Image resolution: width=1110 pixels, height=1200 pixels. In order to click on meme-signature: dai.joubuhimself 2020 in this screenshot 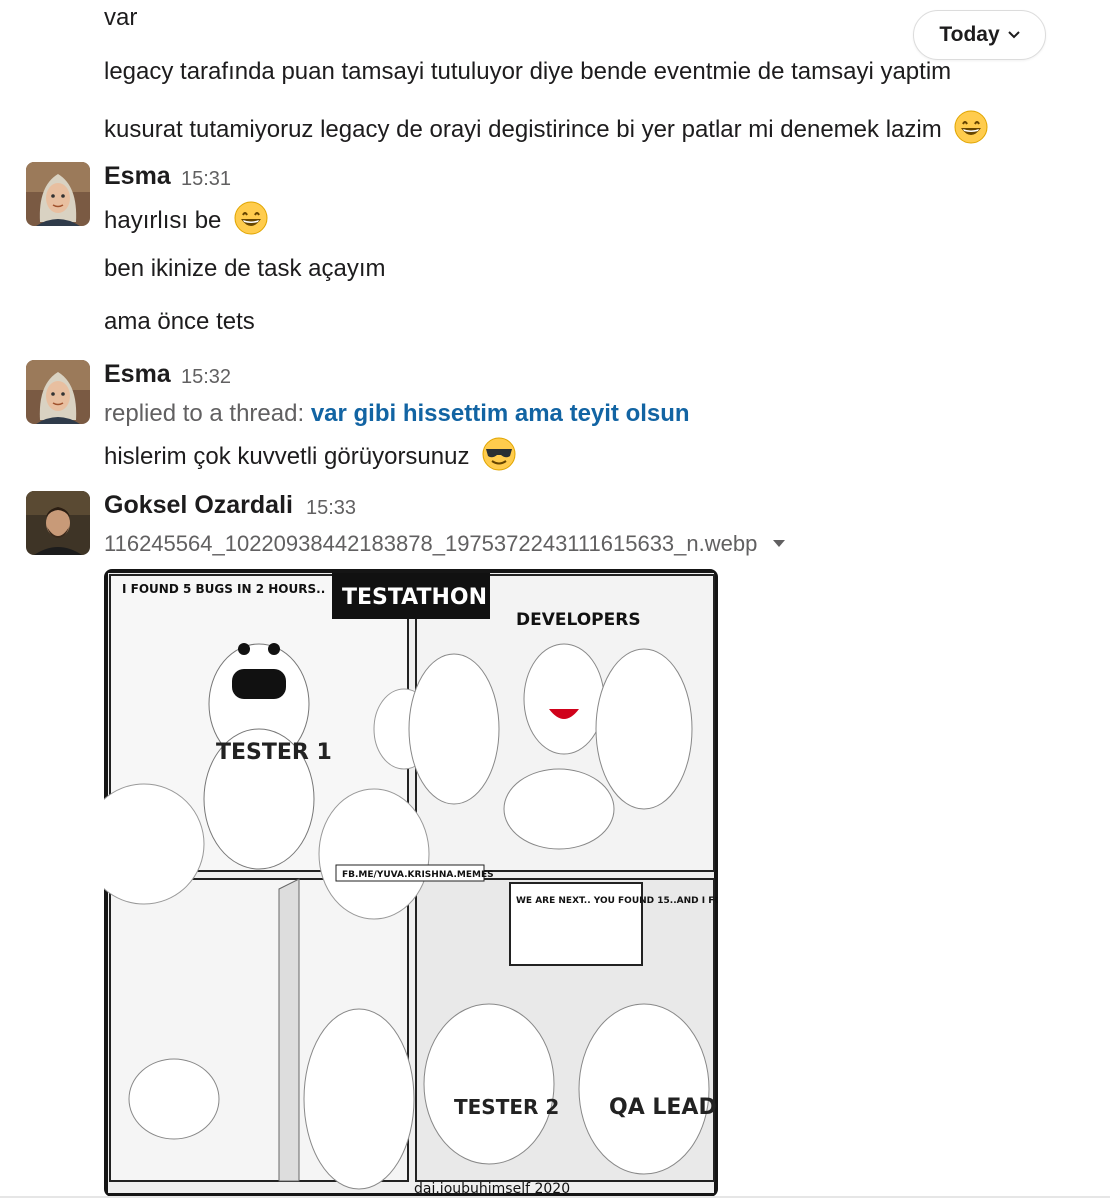, I will do `click(492, 1189)`.